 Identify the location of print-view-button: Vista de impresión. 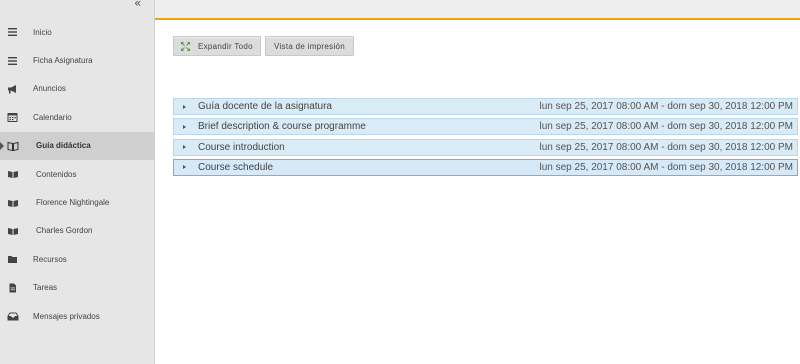
(309, 46).